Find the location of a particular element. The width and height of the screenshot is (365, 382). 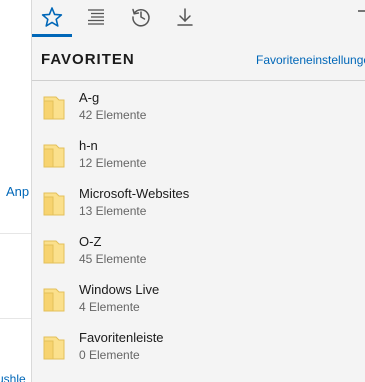

pin-icon is located at coordinates (361, 11).